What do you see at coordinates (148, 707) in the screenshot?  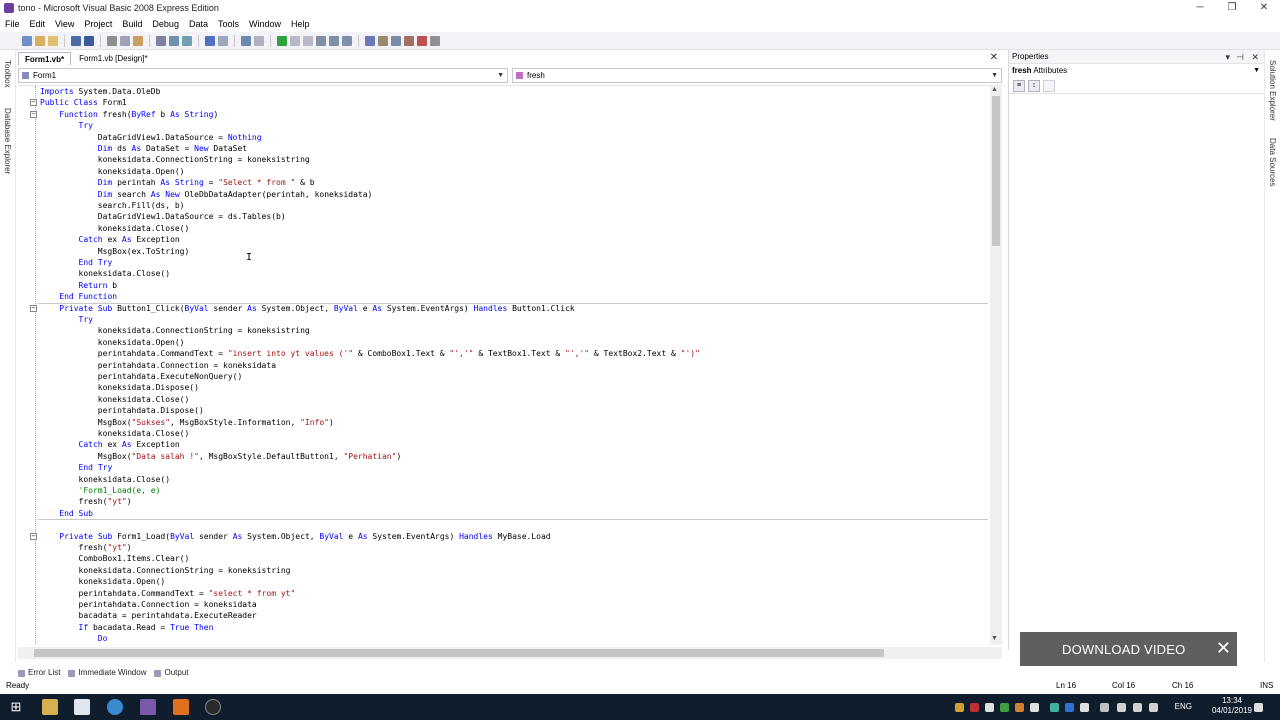 I see `visual-basic-icon` at bounding box center [148, 707].